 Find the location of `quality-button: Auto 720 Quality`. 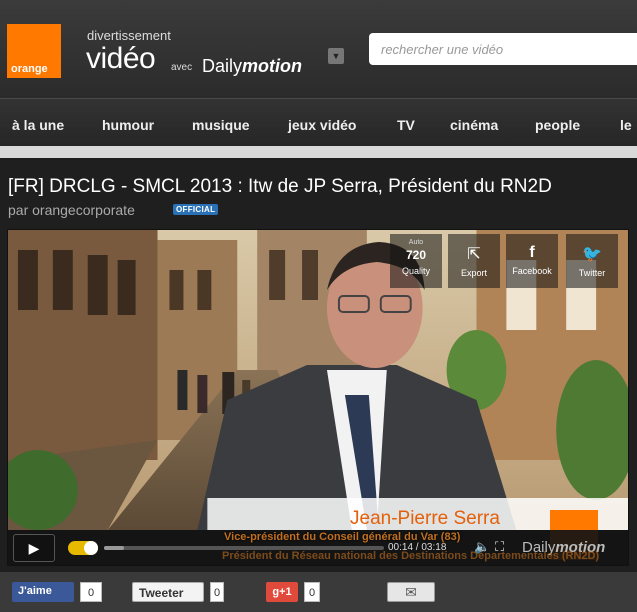

quality-button: Auto 720 Quality is located at coordinates (416, 261).